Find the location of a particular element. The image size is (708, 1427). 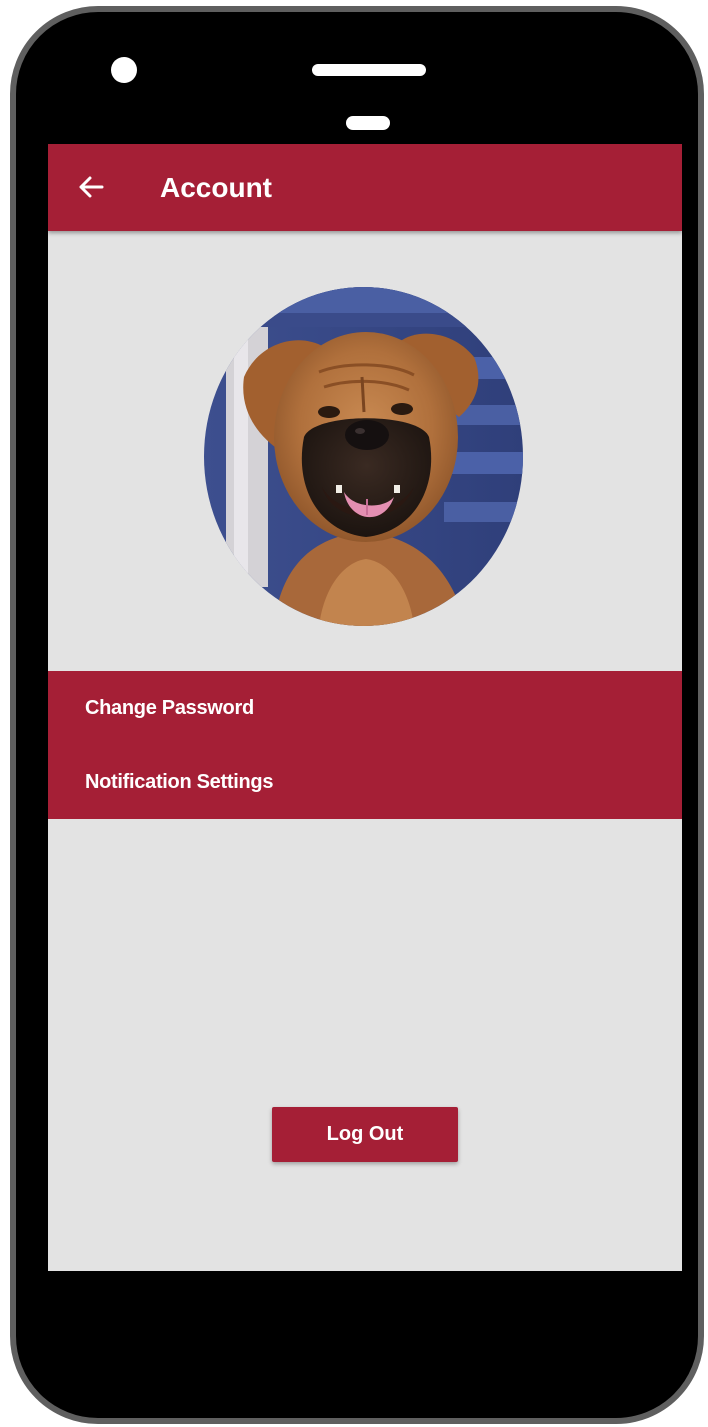

dog-photo is located at coordinates (363, 456).